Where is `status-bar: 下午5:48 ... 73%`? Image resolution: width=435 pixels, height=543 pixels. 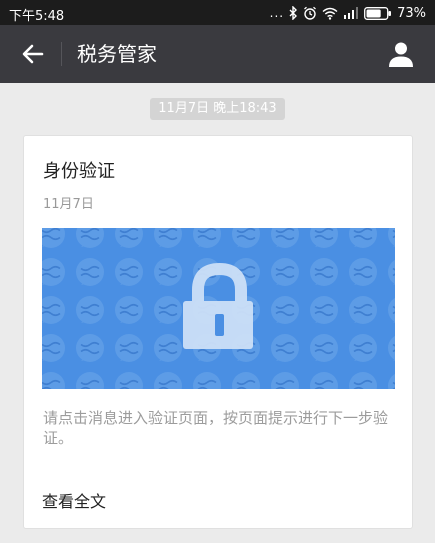
status-bar: 下午5:48 ... 73% is located at coordinates (217, 12).